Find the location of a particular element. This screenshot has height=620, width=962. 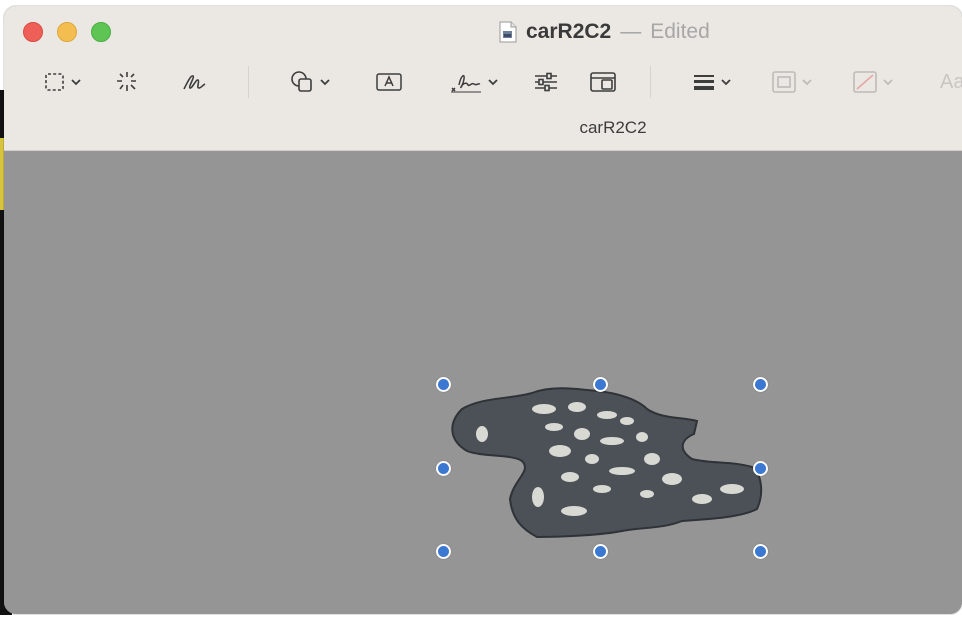

text-box-icon is located at coordinates (389, 82).